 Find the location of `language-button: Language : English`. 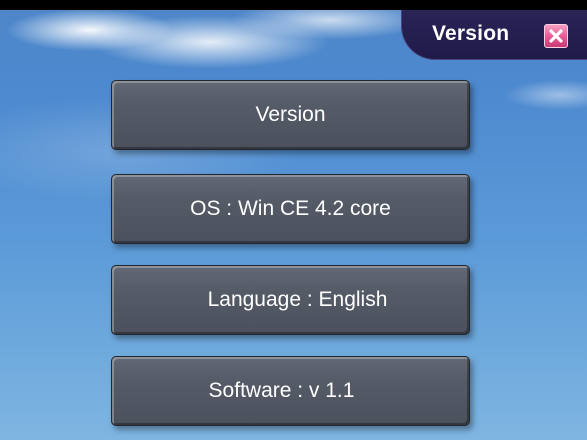

language-button: Language : English is located at coordinates (290, 300).